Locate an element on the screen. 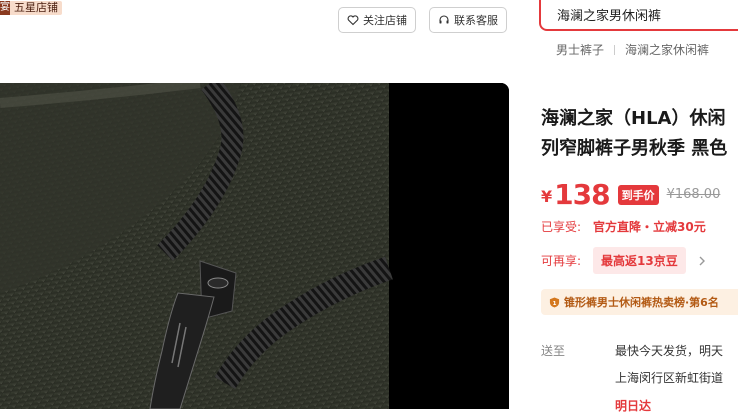 This screenshot has height=414, width=738. enjoyed-discount-row: 已享受: 官方直降・立减30元 is located at coordinates (623, 226).